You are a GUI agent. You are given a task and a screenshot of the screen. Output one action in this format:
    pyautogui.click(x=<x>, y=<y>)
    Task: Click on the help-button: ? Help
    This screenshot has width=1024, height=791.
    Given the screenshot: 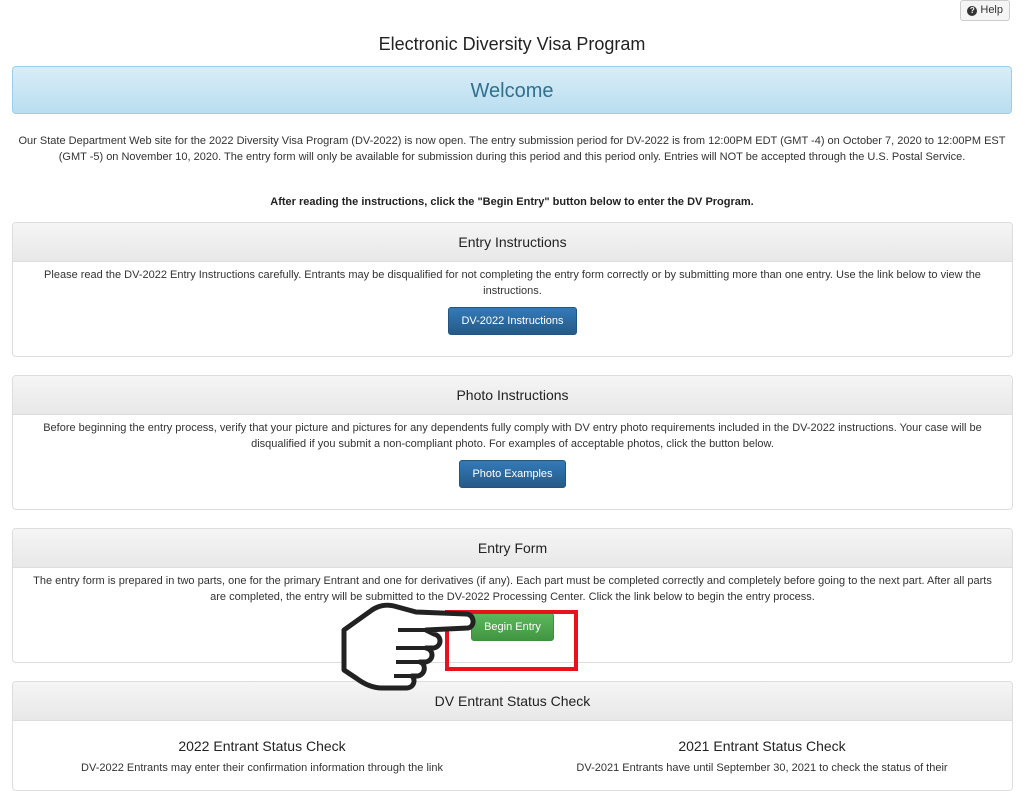 What is the action you would take?
    pyautogui.click(x=985, y=10)
    